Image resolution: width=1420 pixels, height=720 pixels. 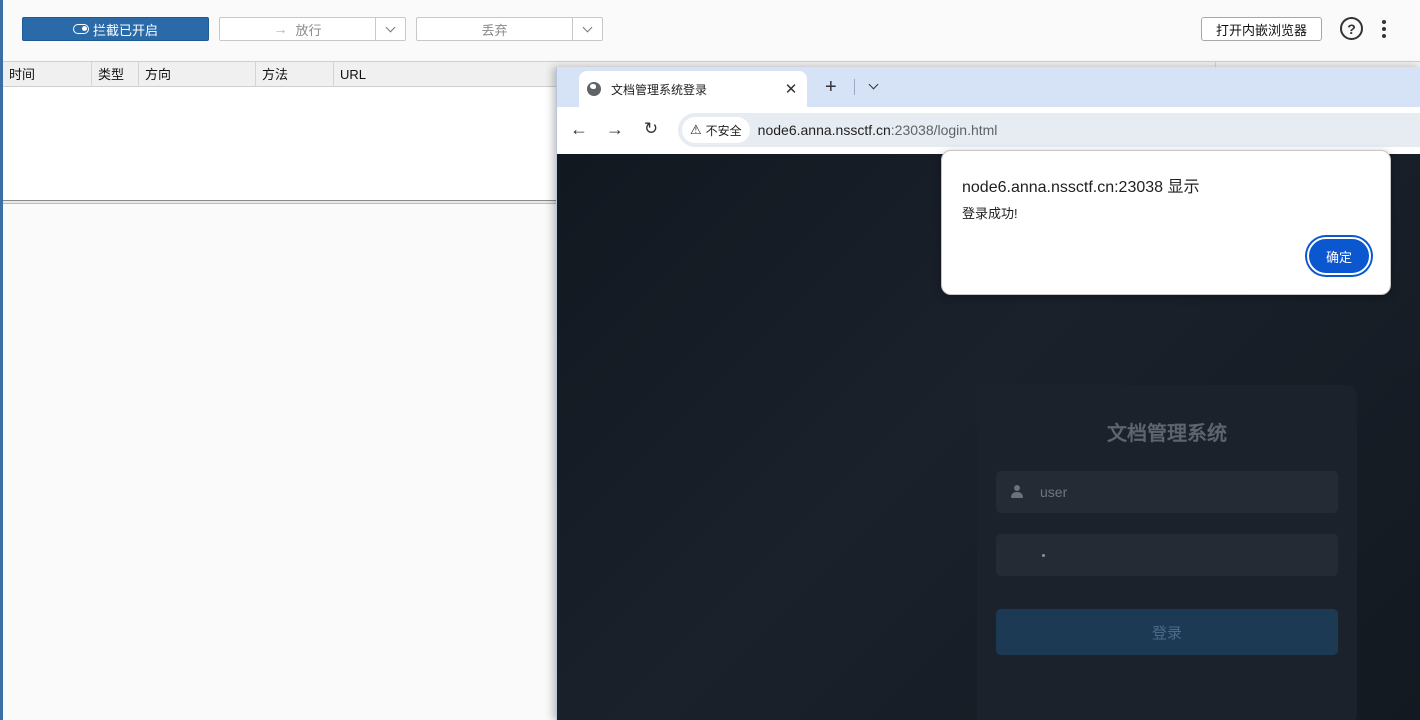 What do you see at coordinates (1081, 187) in the screenshot?
I see `alert-title: node6.anna.nssctf.cn:23038 显示` at bounding box center [1081, 187].